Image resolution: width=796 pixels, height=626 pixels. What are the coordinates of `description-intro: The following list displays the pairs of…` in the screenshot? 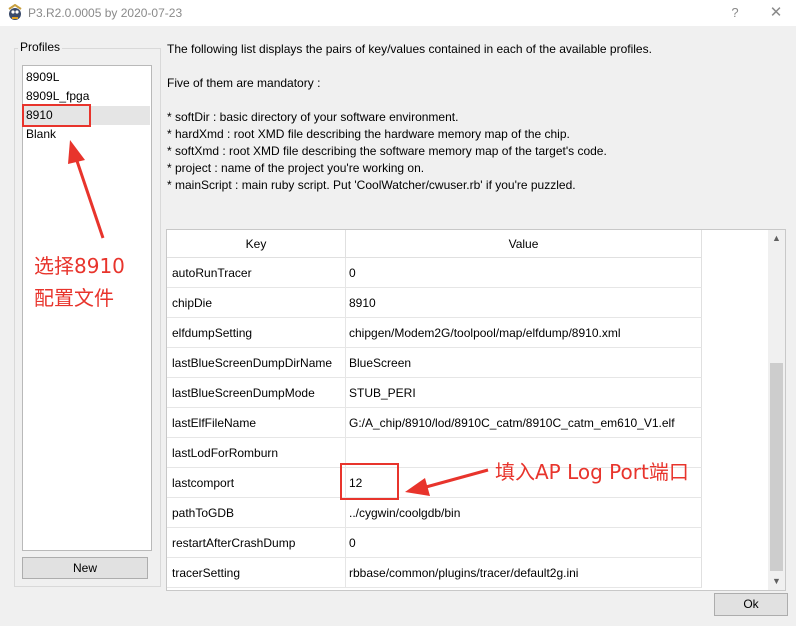 It's located at (409, 49).